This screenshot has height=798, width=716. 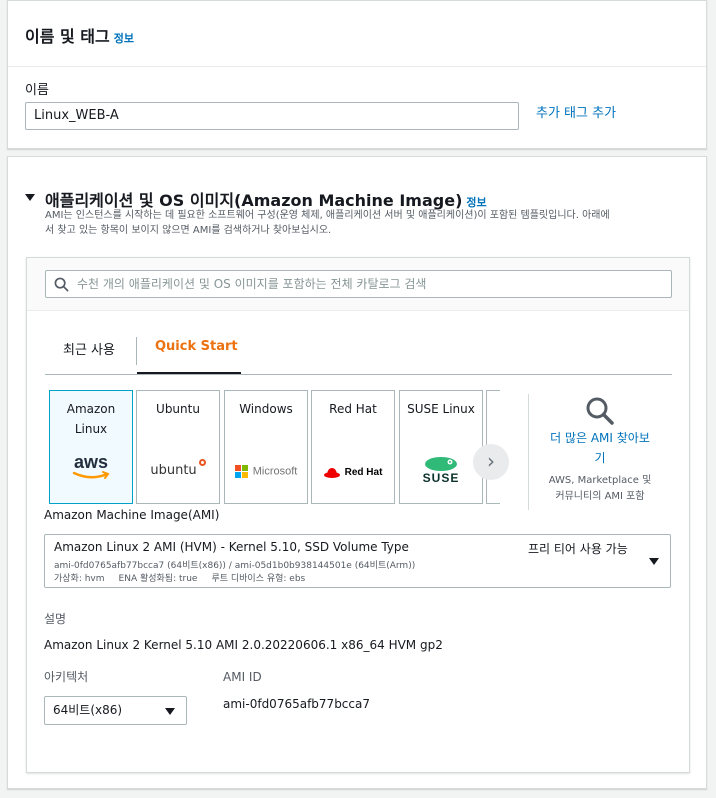 What do you see at coordinates (89, 348) in the screenshot?
I see `tab-recent: 최근 사용` at bounding box center [89, 348].